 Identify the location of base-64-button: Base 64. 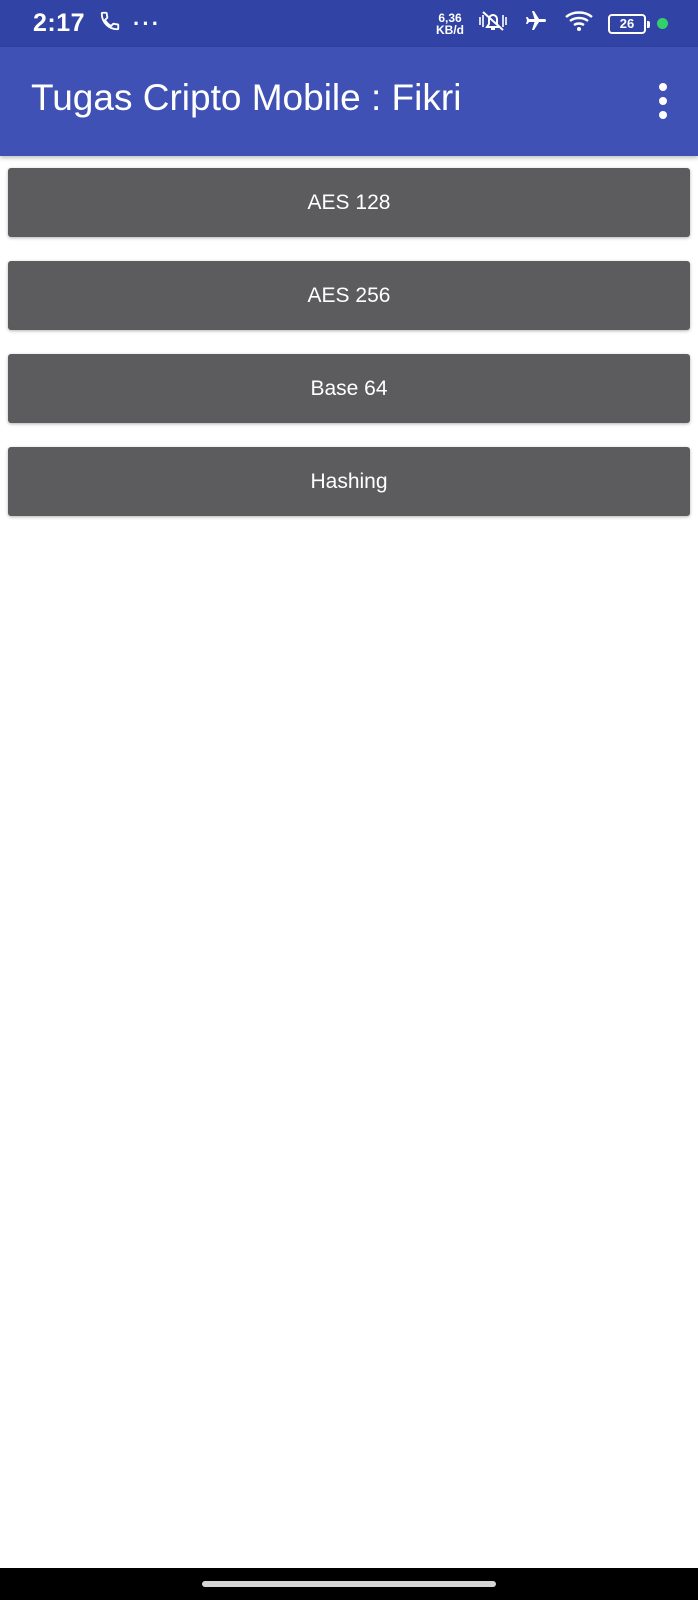
(349, 388).